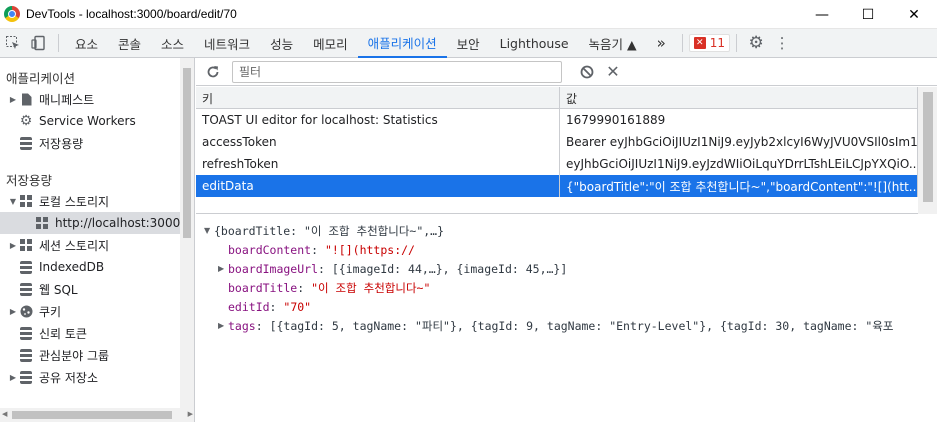 The width and height of the screenshot is (937, 422). I want to click on sidebar-vertical-scrollbar, so click(187, 233).